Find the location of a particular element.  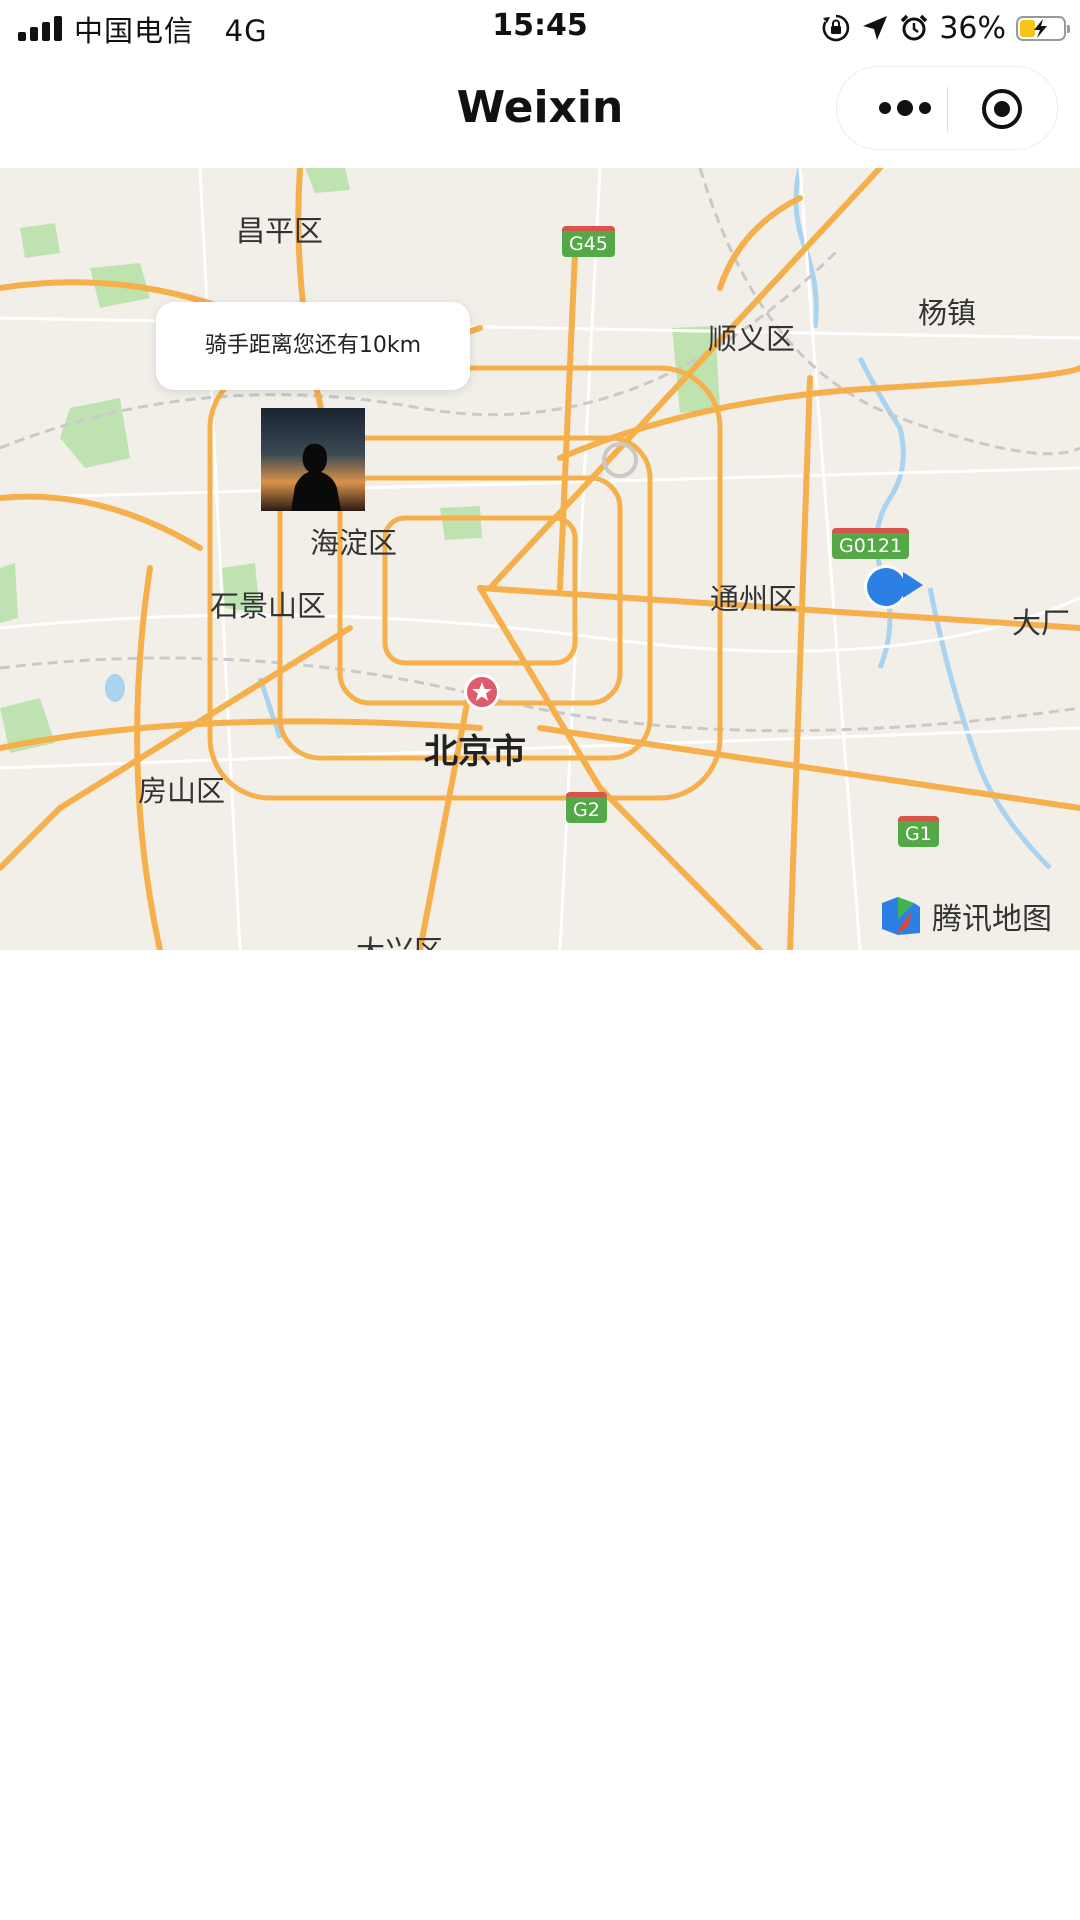

rider-avatar is located at coordinates (313, 459).